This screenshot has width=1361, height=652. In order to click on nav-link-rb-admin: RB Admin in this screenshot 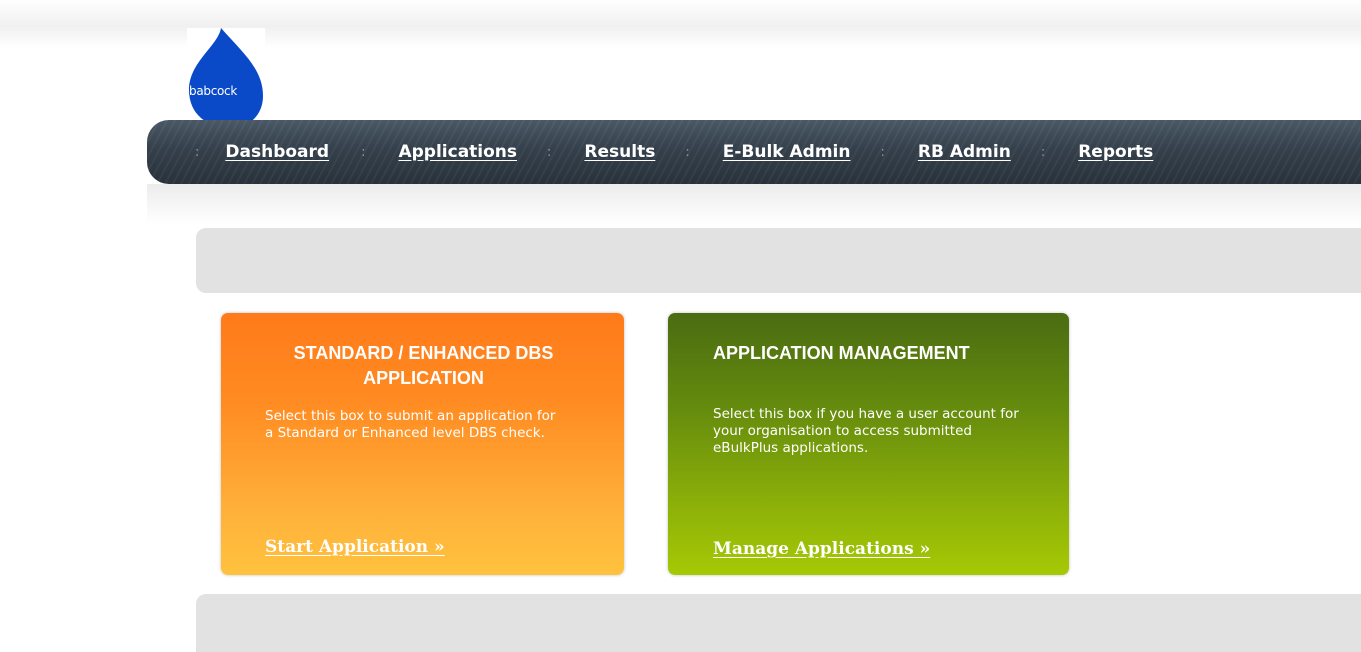, I will do `click(964, 152)`.